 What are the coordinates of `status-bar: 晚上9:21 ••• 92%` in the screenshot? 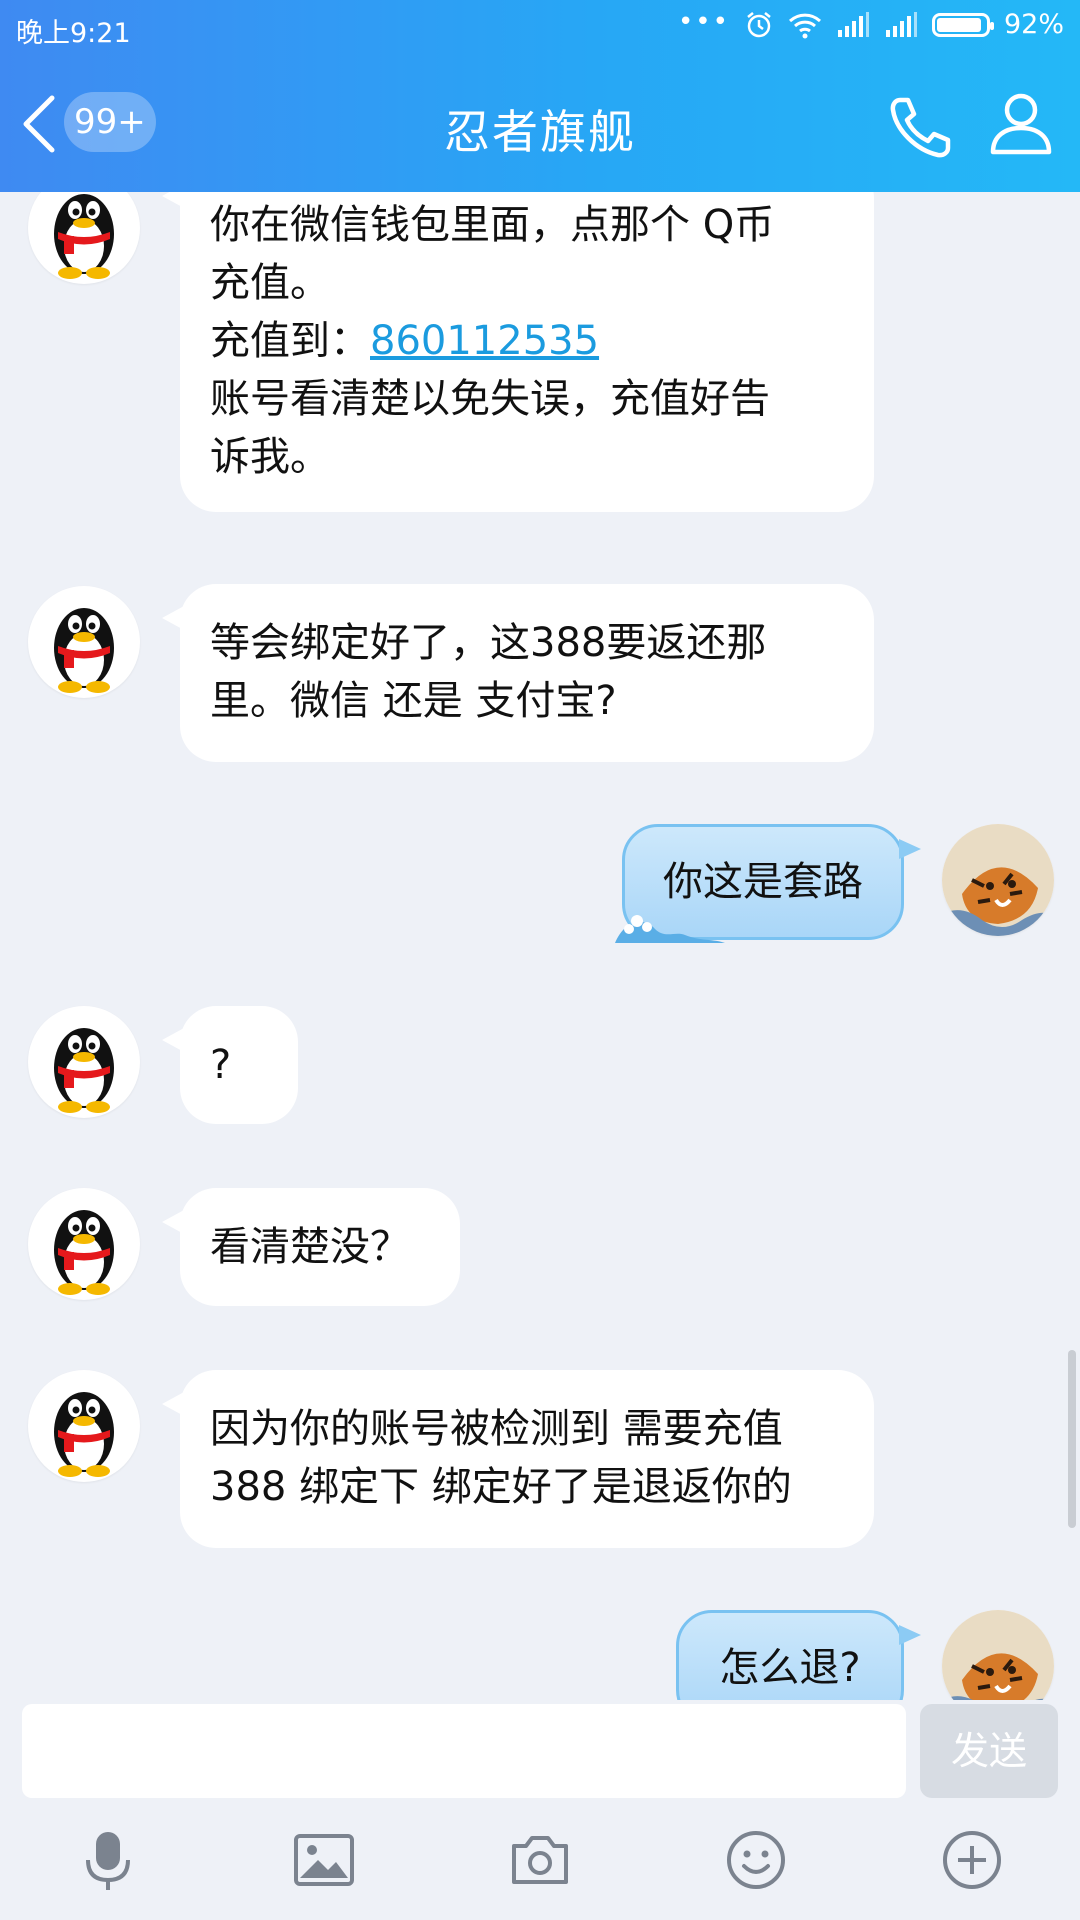 It's located at (540, 28).